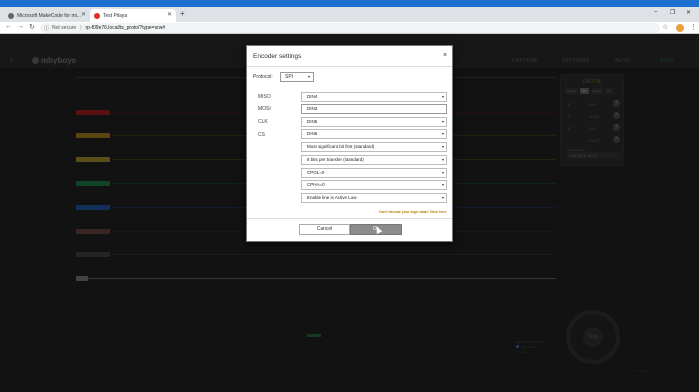  What do you see at coordinates (8, 26) in the screenshot?
I see `back-arrow-icon: ←` at bounding box center [8, 26].